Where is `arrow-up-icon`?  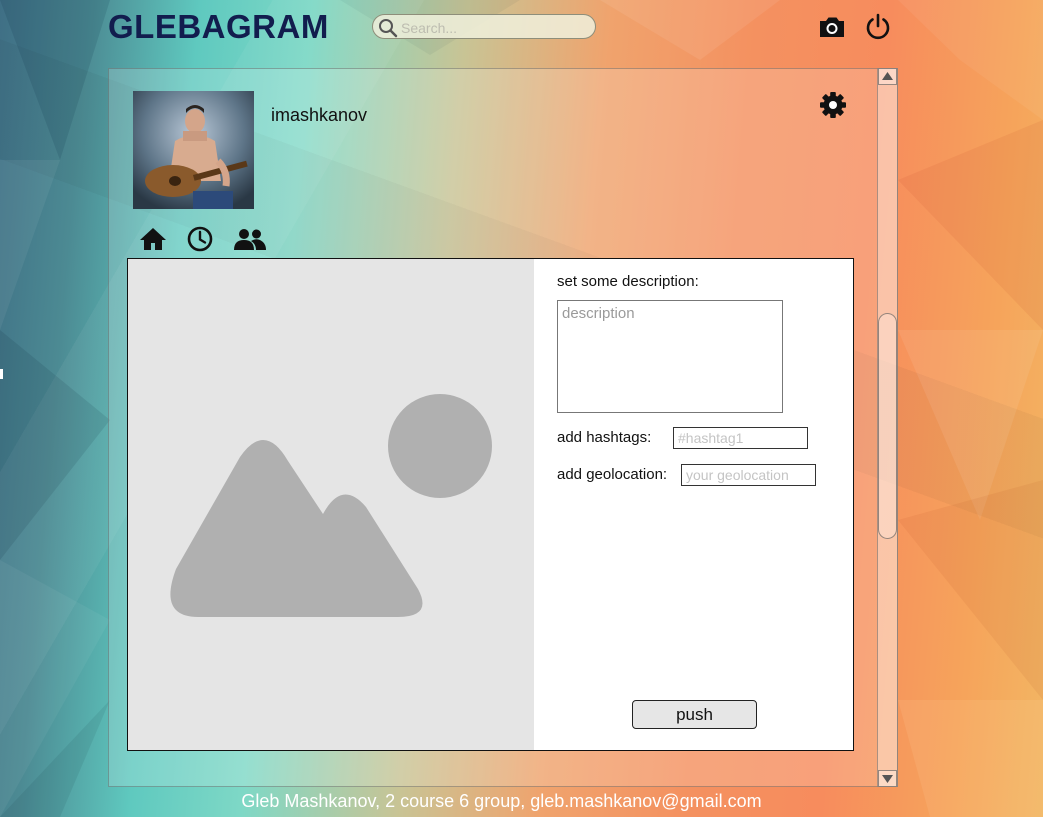 arrow-up-icon is located at coordinates (887, 76).